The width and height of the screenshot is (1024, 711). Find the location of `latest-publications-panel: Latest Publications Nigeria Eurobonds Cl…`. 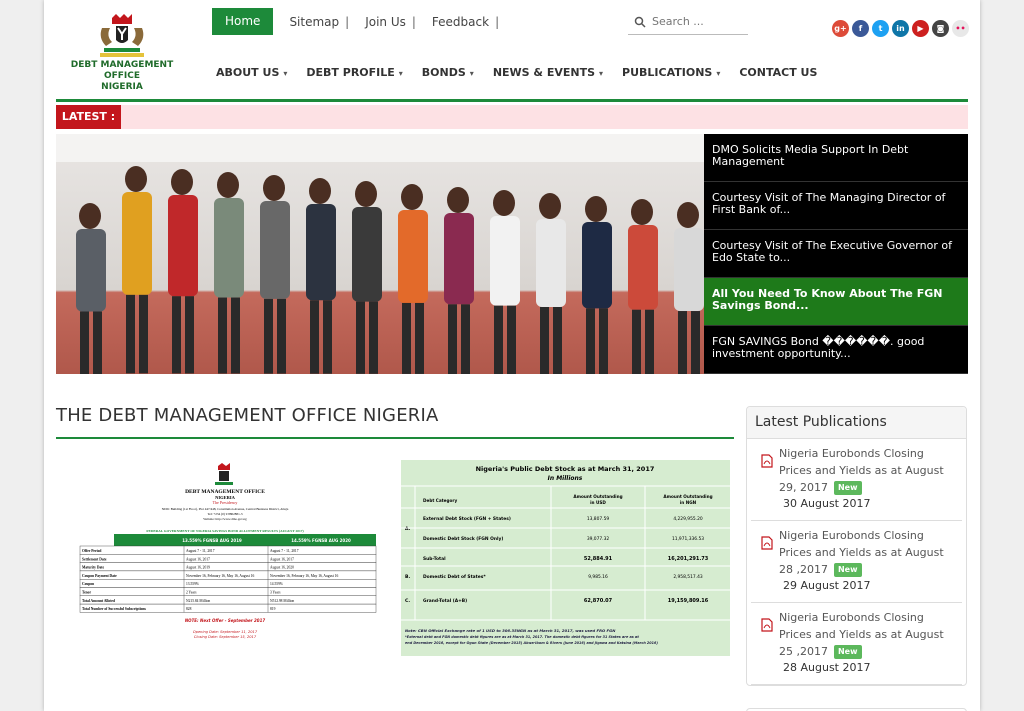

latest-publications-panel: Latest Publications Nigeria Eurobonds Cl… is located at coordinates (856, 546).